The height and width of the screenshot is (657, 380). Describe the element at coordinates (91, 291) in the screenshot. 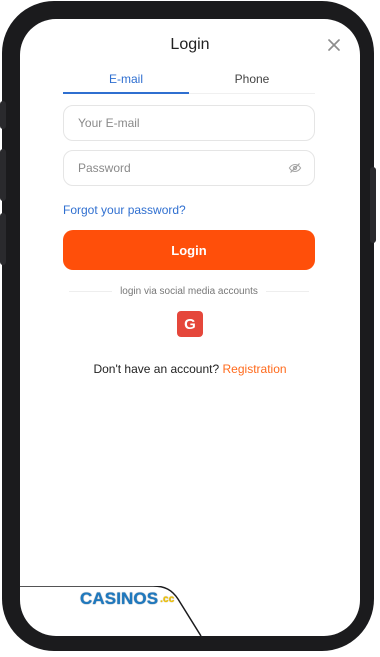

I see `divider-line-left` at that location.